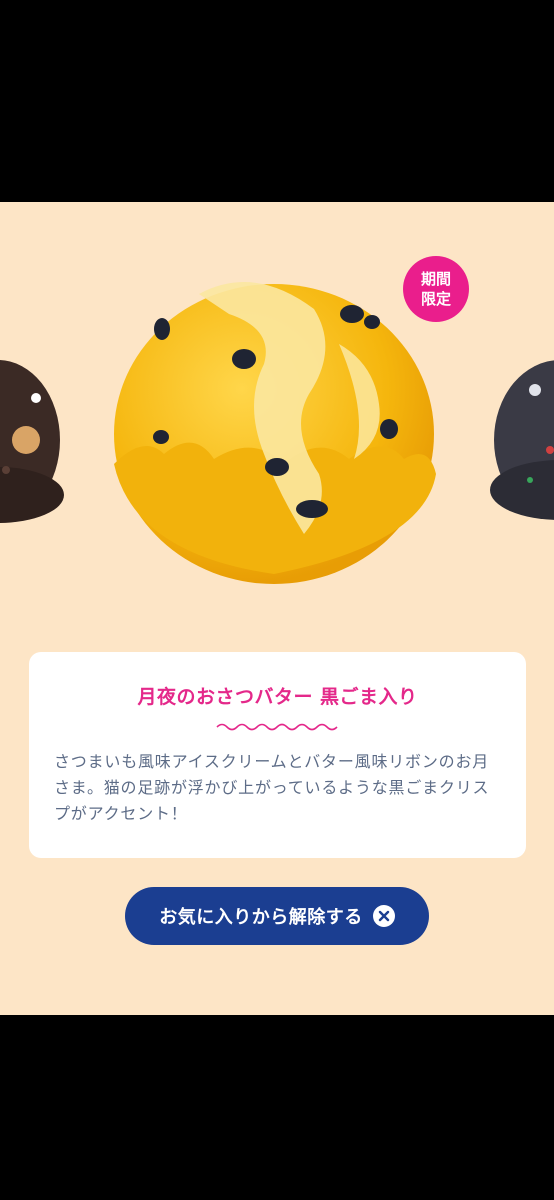 The width and height of the screenshot is (554, 1200). I want to click on next-product-image, so click(522, 430).